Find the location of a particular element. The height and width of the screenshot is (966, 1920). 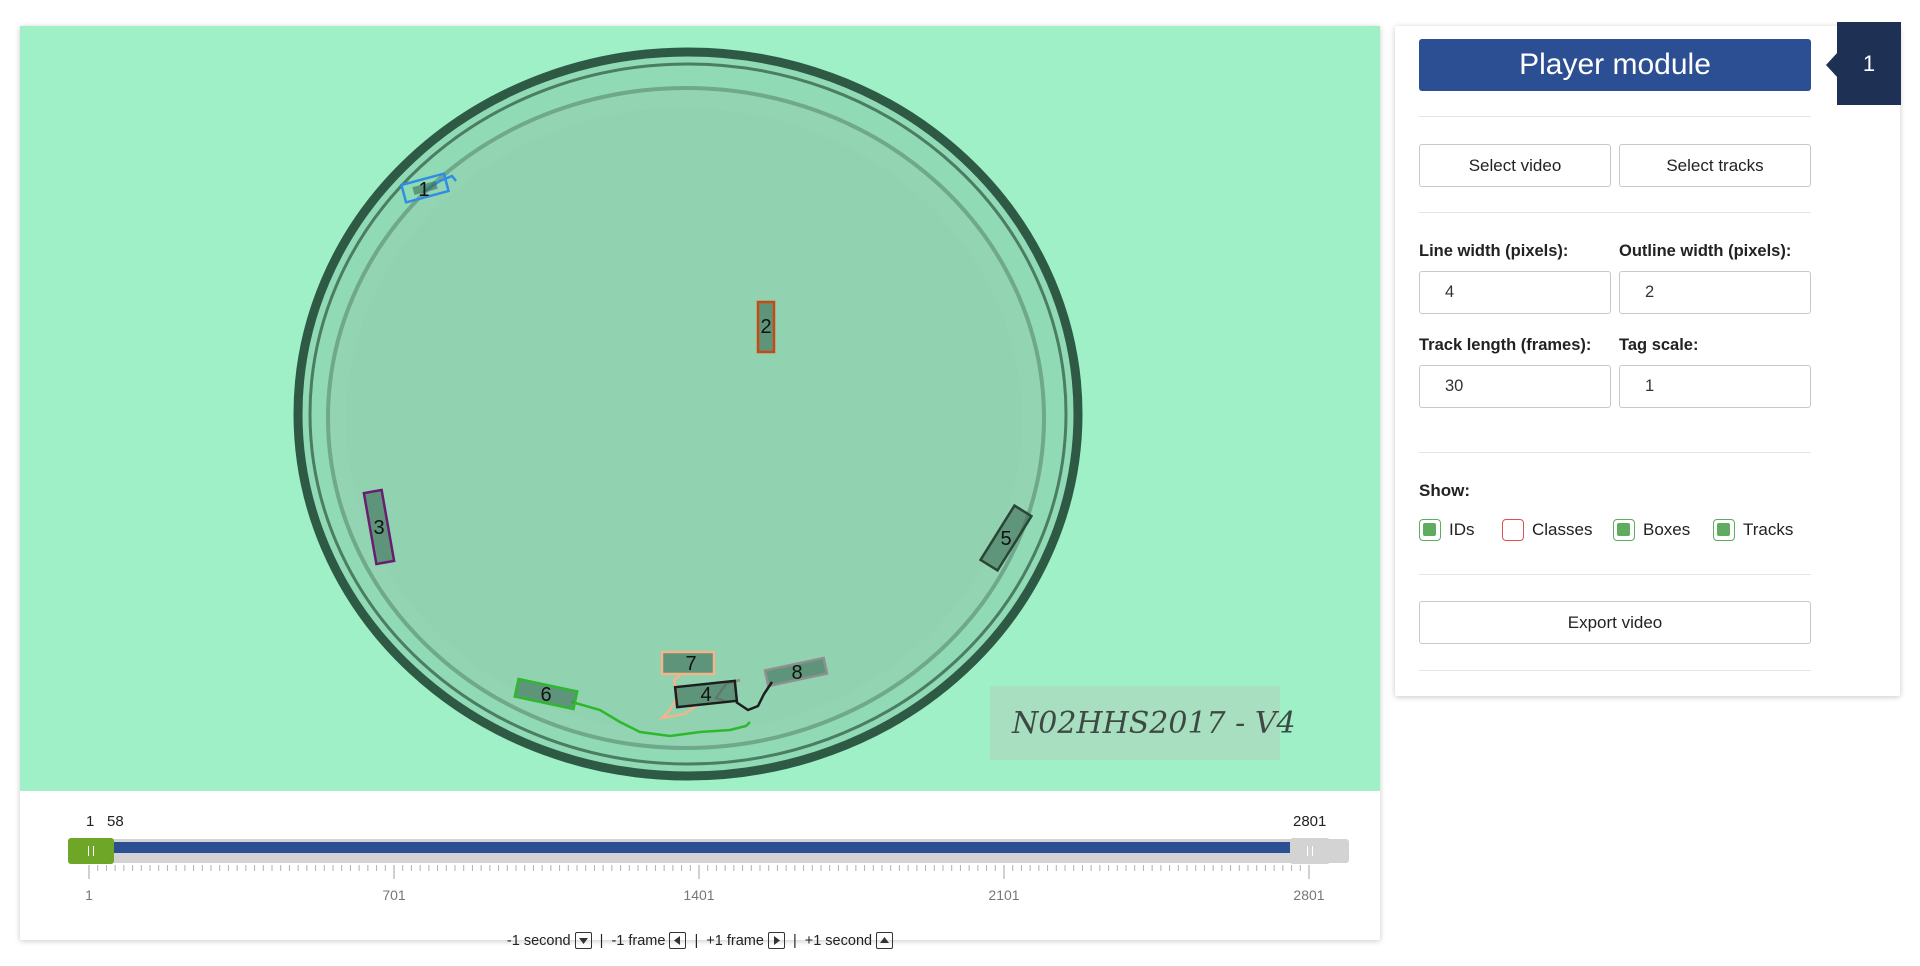

outline-width-input is located at coordinates (1715, 292).